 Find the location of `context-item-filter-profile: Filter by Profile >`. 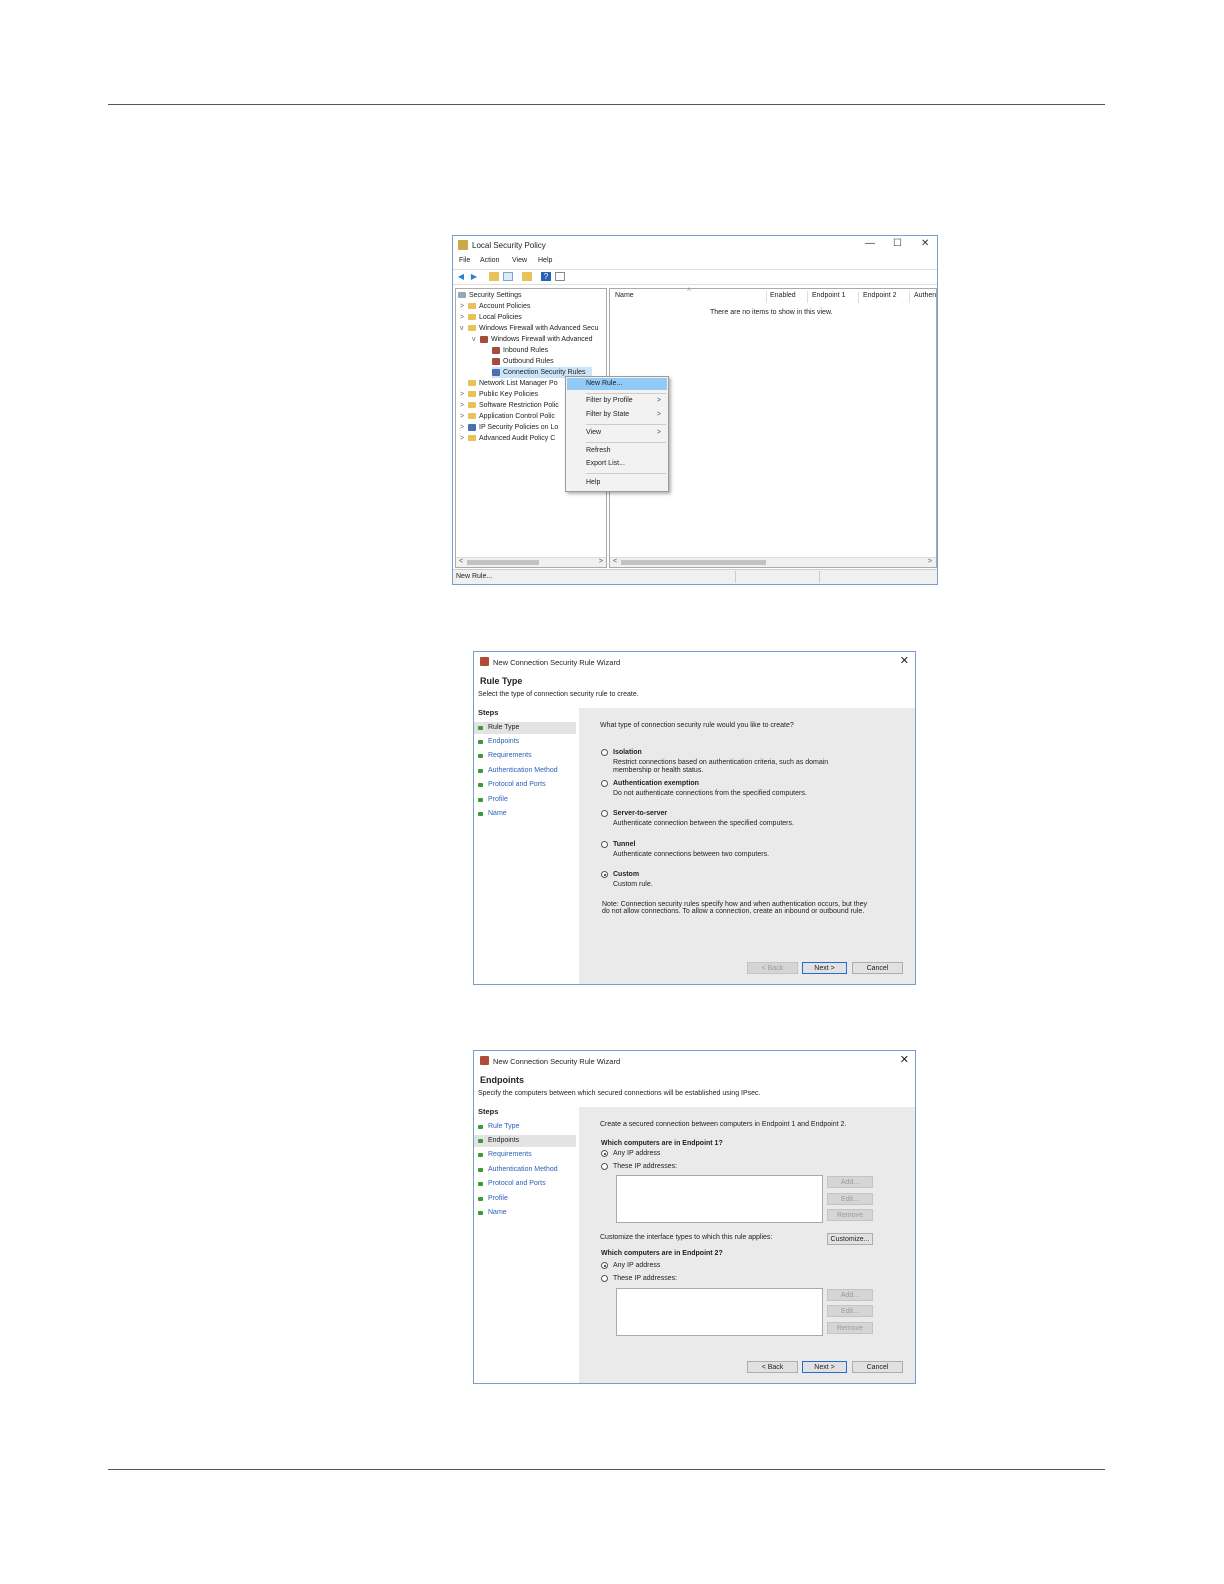

context-item-filter-profile: Filter by Profile > is located at coordinates (617, 401).